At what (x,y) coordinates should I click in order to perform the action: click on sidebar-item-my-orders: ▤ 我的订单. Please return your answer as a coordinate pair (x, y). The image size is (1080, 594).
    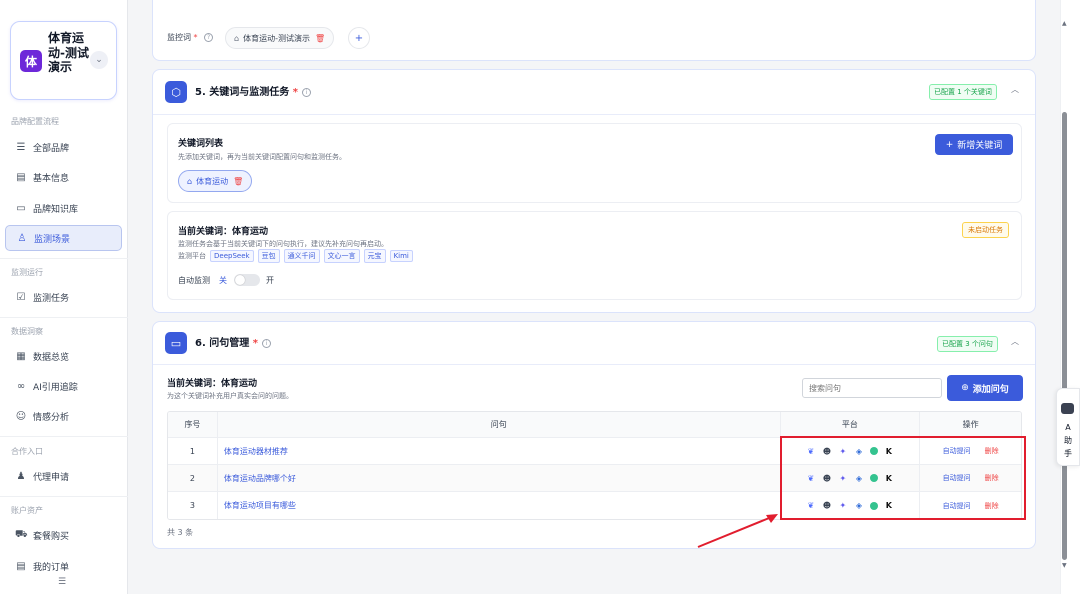
    Looking at the image, I should click on (63, 566).